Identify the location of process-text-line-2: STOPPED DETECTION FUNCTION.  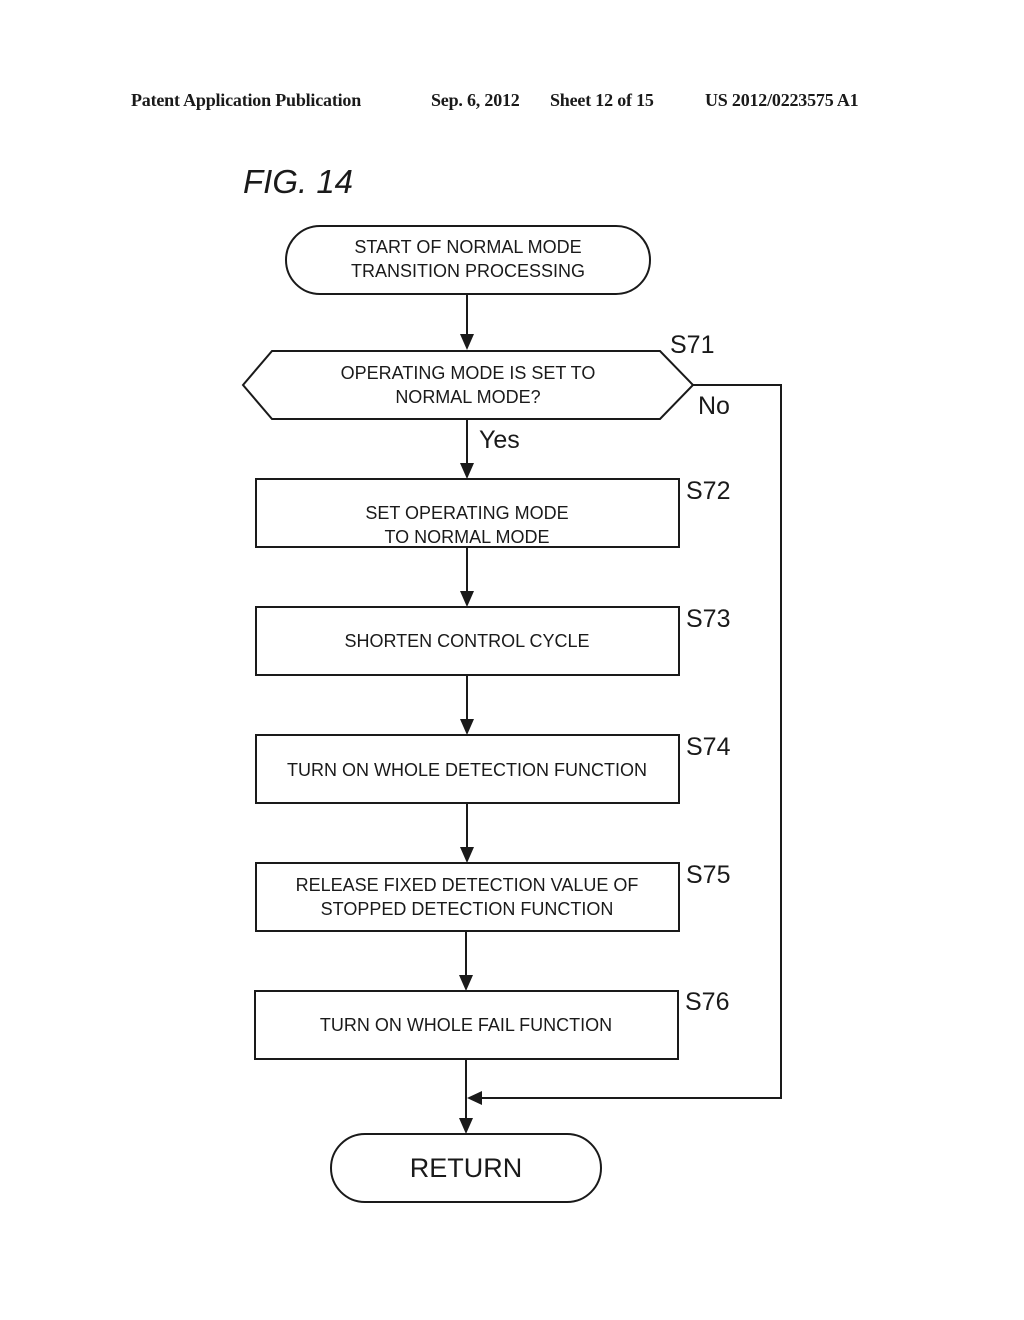
(467, 909).